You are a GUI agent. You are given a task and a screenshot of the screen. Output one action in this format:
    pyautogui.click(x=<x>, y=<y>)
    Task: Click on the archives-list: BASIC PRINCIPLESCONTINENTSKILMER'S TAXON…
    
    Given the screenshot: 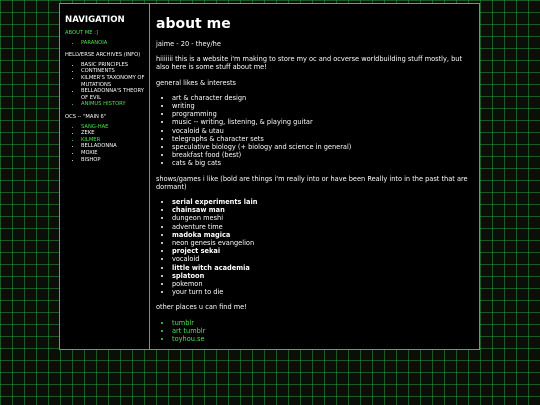 What is the action you would take?
    pyautogui.click(x=105, y=85)
    